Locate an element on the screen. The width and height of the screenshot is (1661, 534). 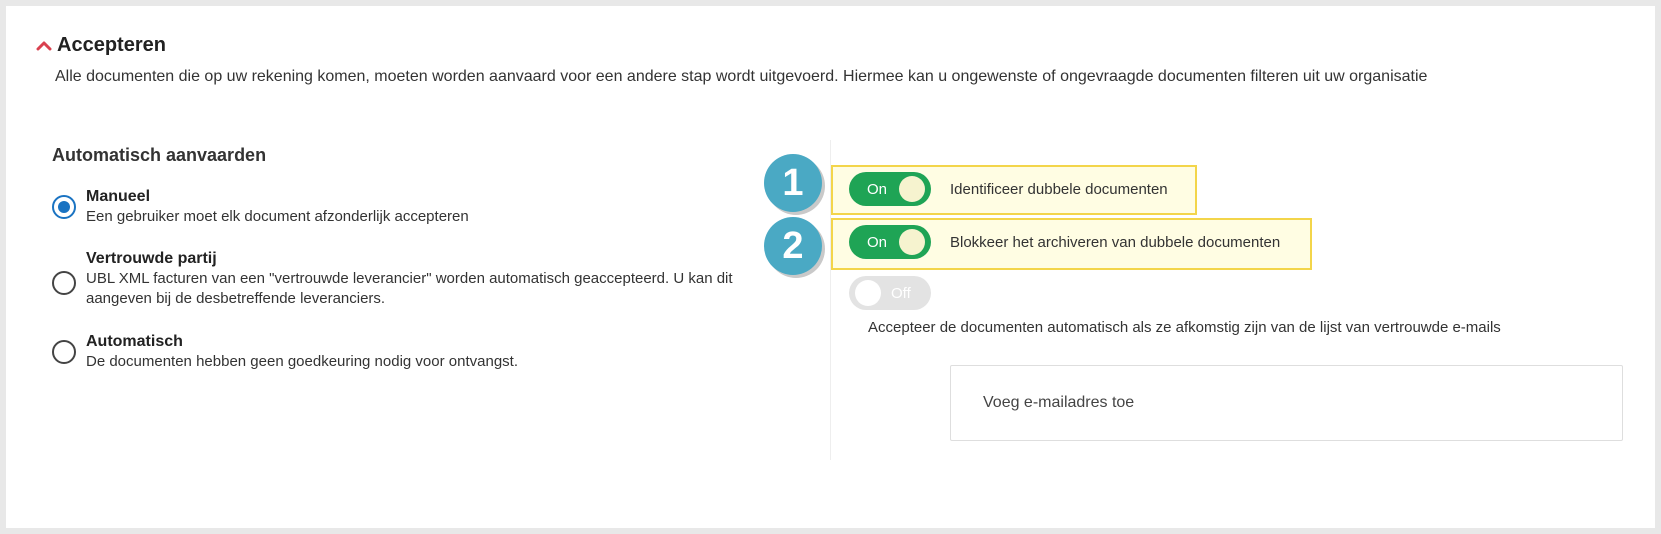
section-header: Accepteren is located at coordinates (100, 45).